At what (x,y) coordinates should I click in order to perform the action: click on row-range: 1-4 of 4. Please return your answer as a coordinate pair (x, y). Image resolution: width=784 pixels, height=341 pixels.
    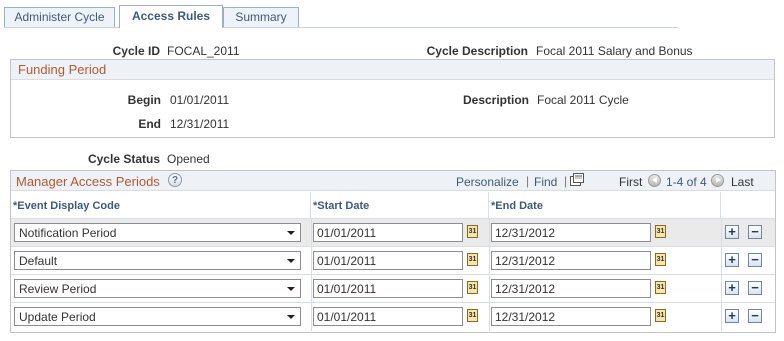
    Looking at the image, I should click on (686, 182).